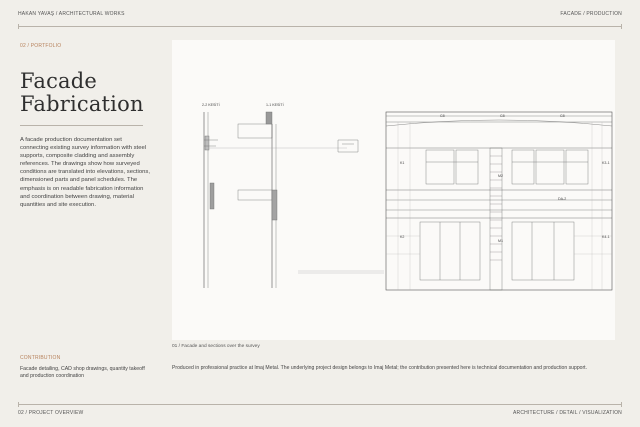 Image resolution: width=640 pixels, height=427 pixels. What do you see at coordinates (402, 237) in the screenshot?
I see `label-k2: K2` at bounding box center [402, 237].